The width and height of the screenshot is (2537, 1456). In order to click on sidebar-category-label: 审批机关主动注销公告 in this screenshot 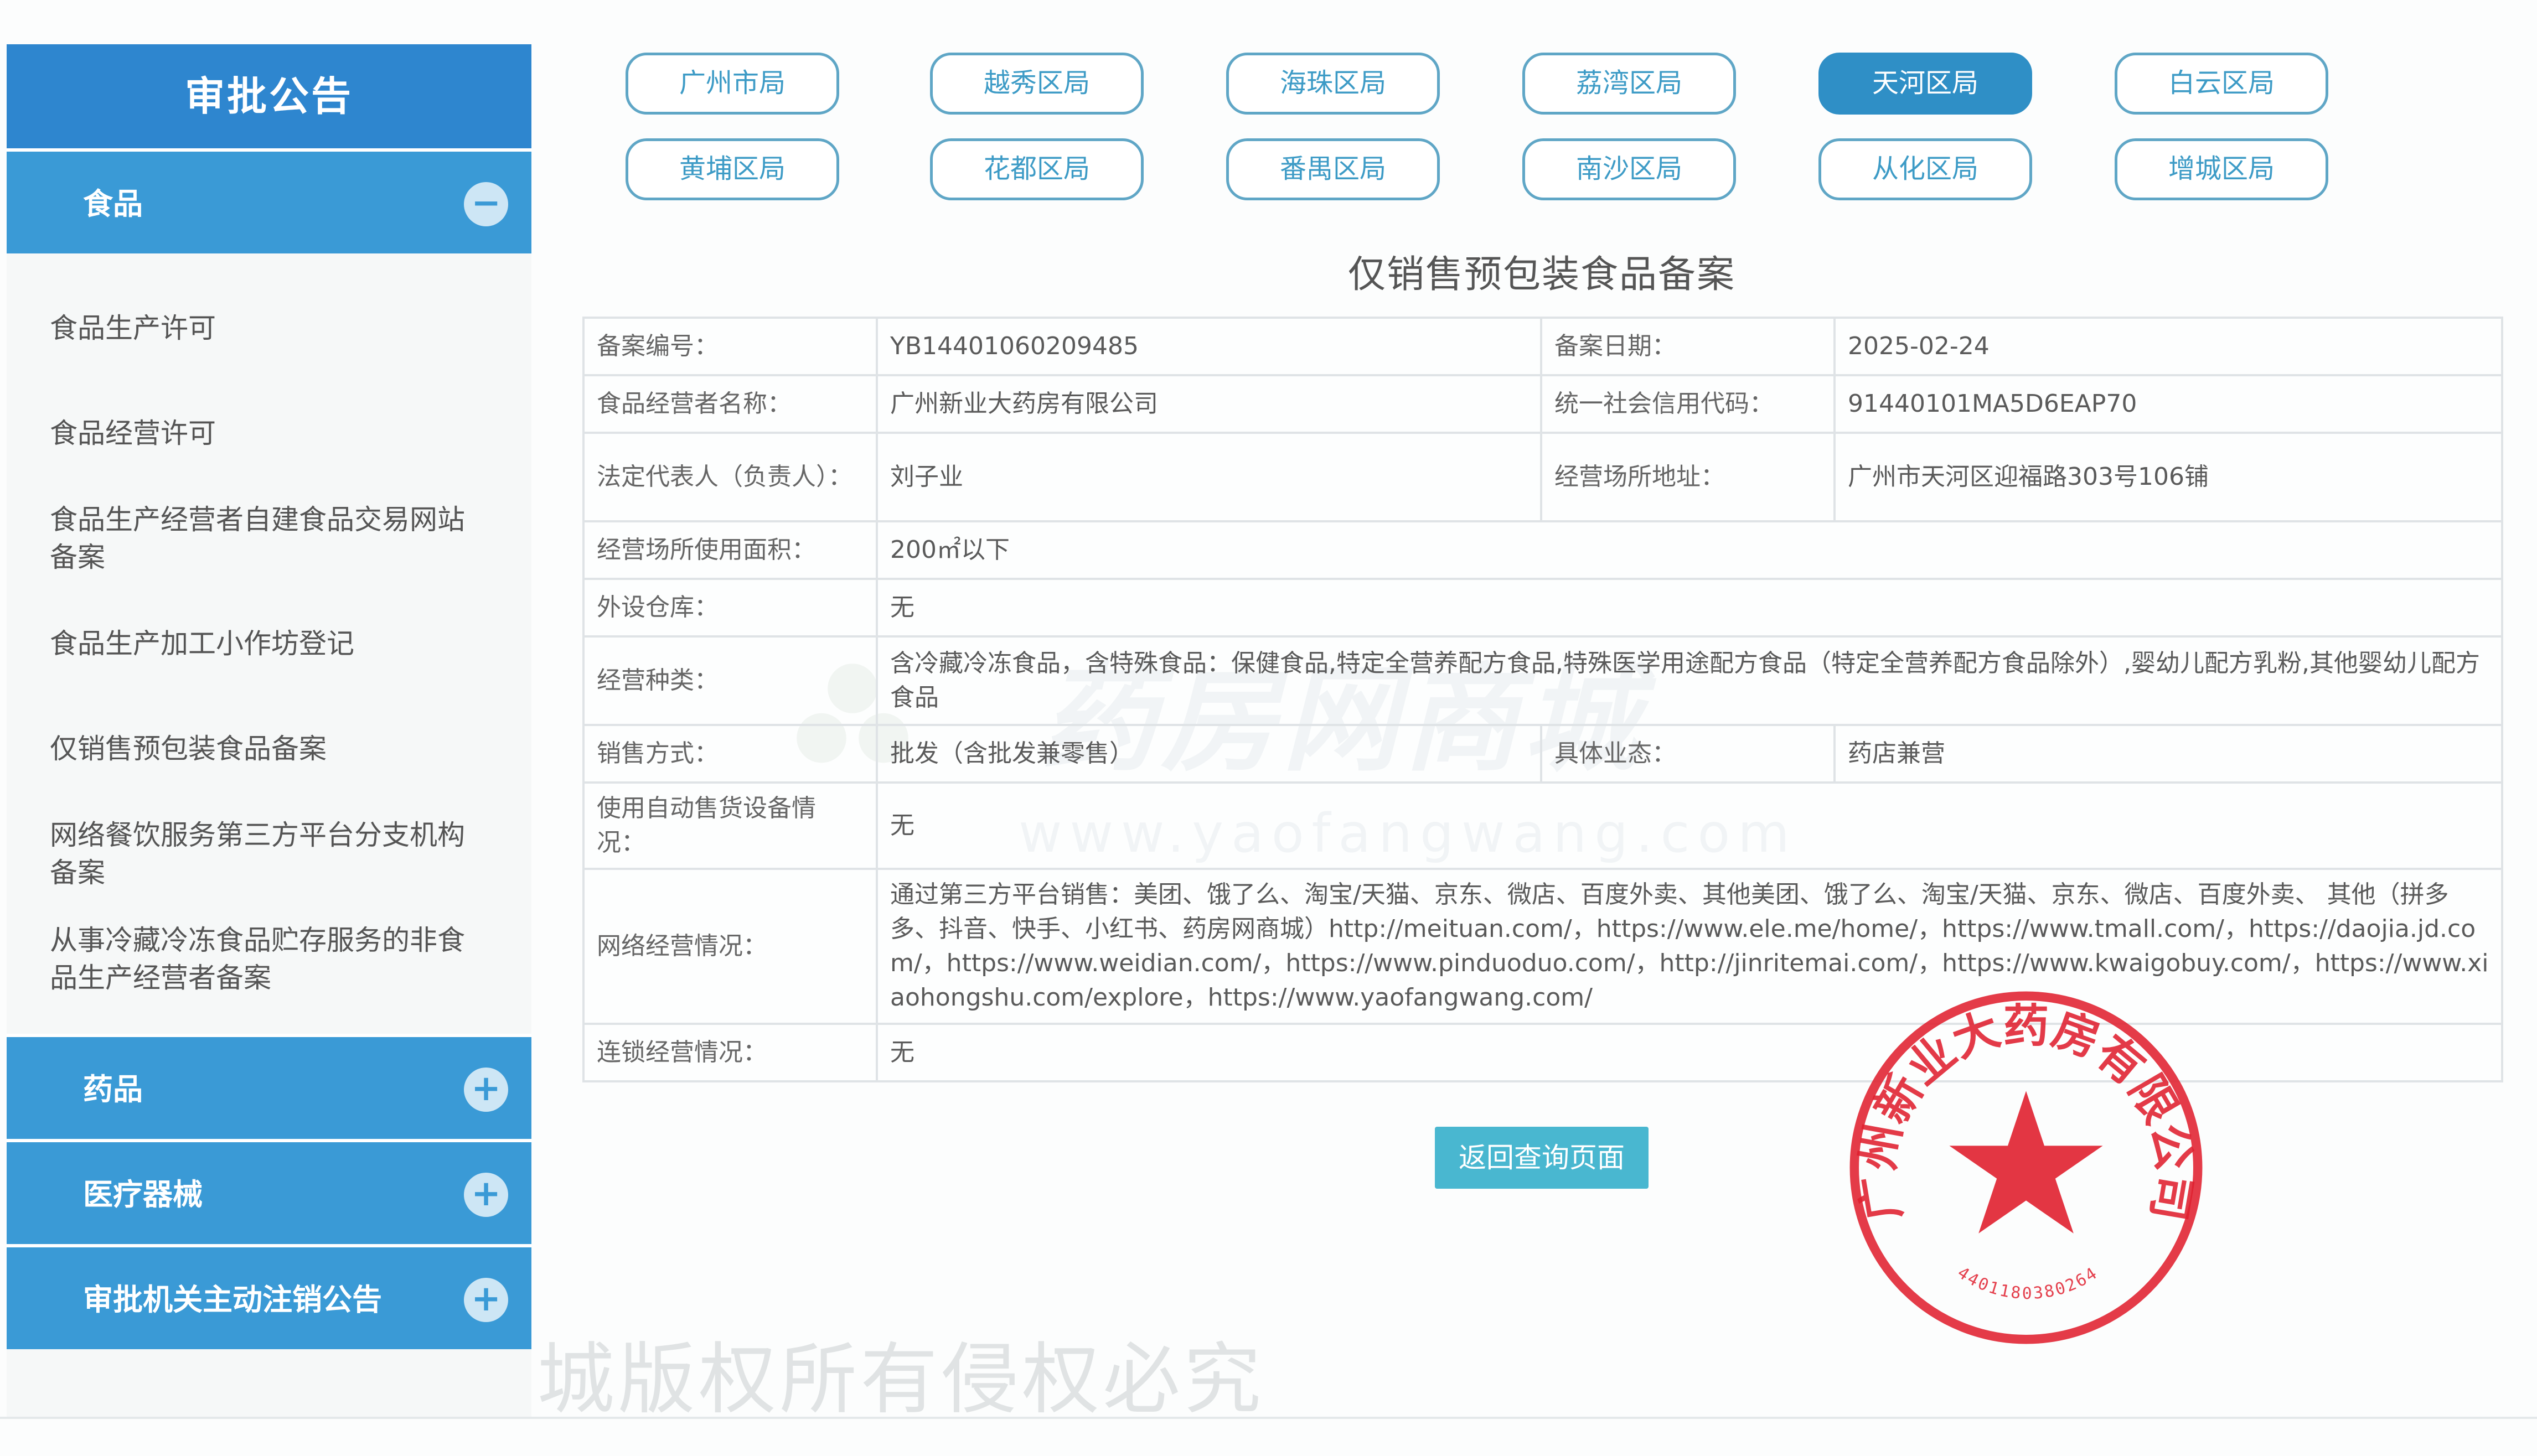, I will do `click(233, 1300)`.